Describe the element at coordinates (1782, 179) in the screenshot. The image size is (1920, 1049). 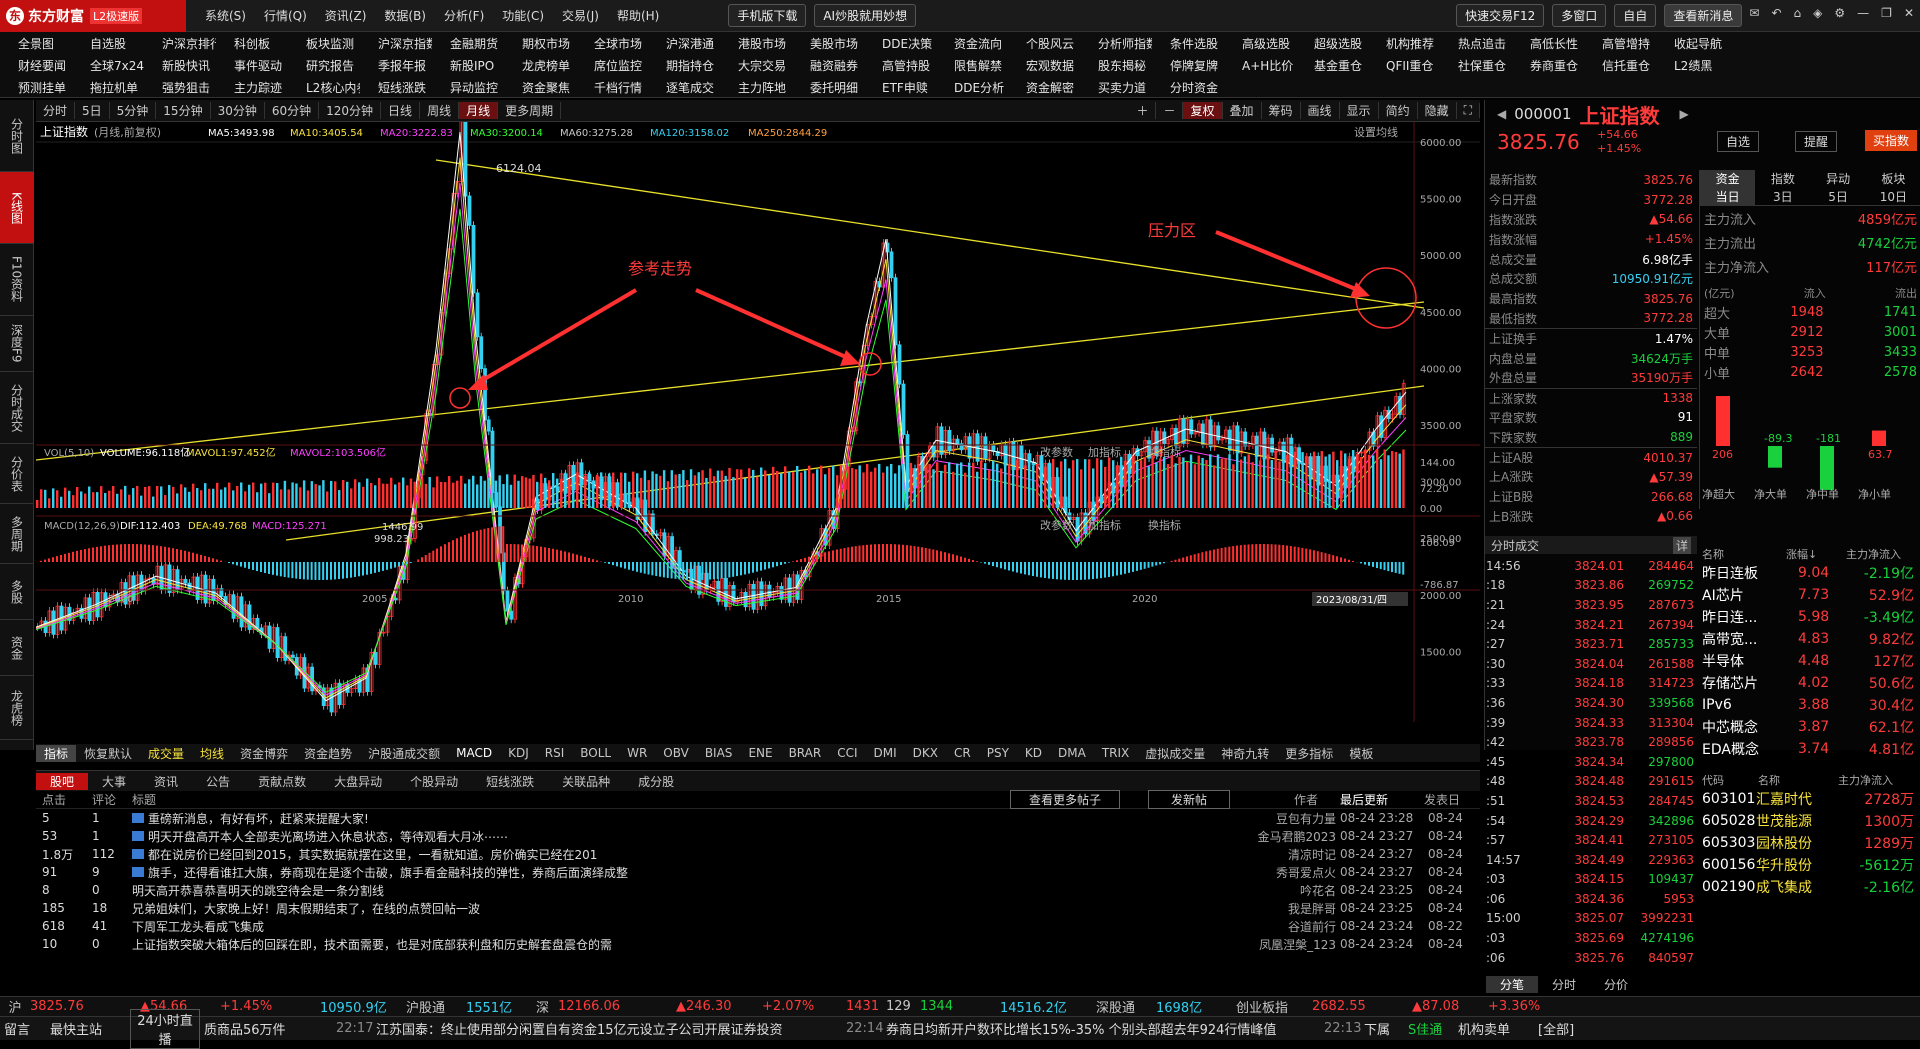
I see `fund-tab: 指数` at that location.